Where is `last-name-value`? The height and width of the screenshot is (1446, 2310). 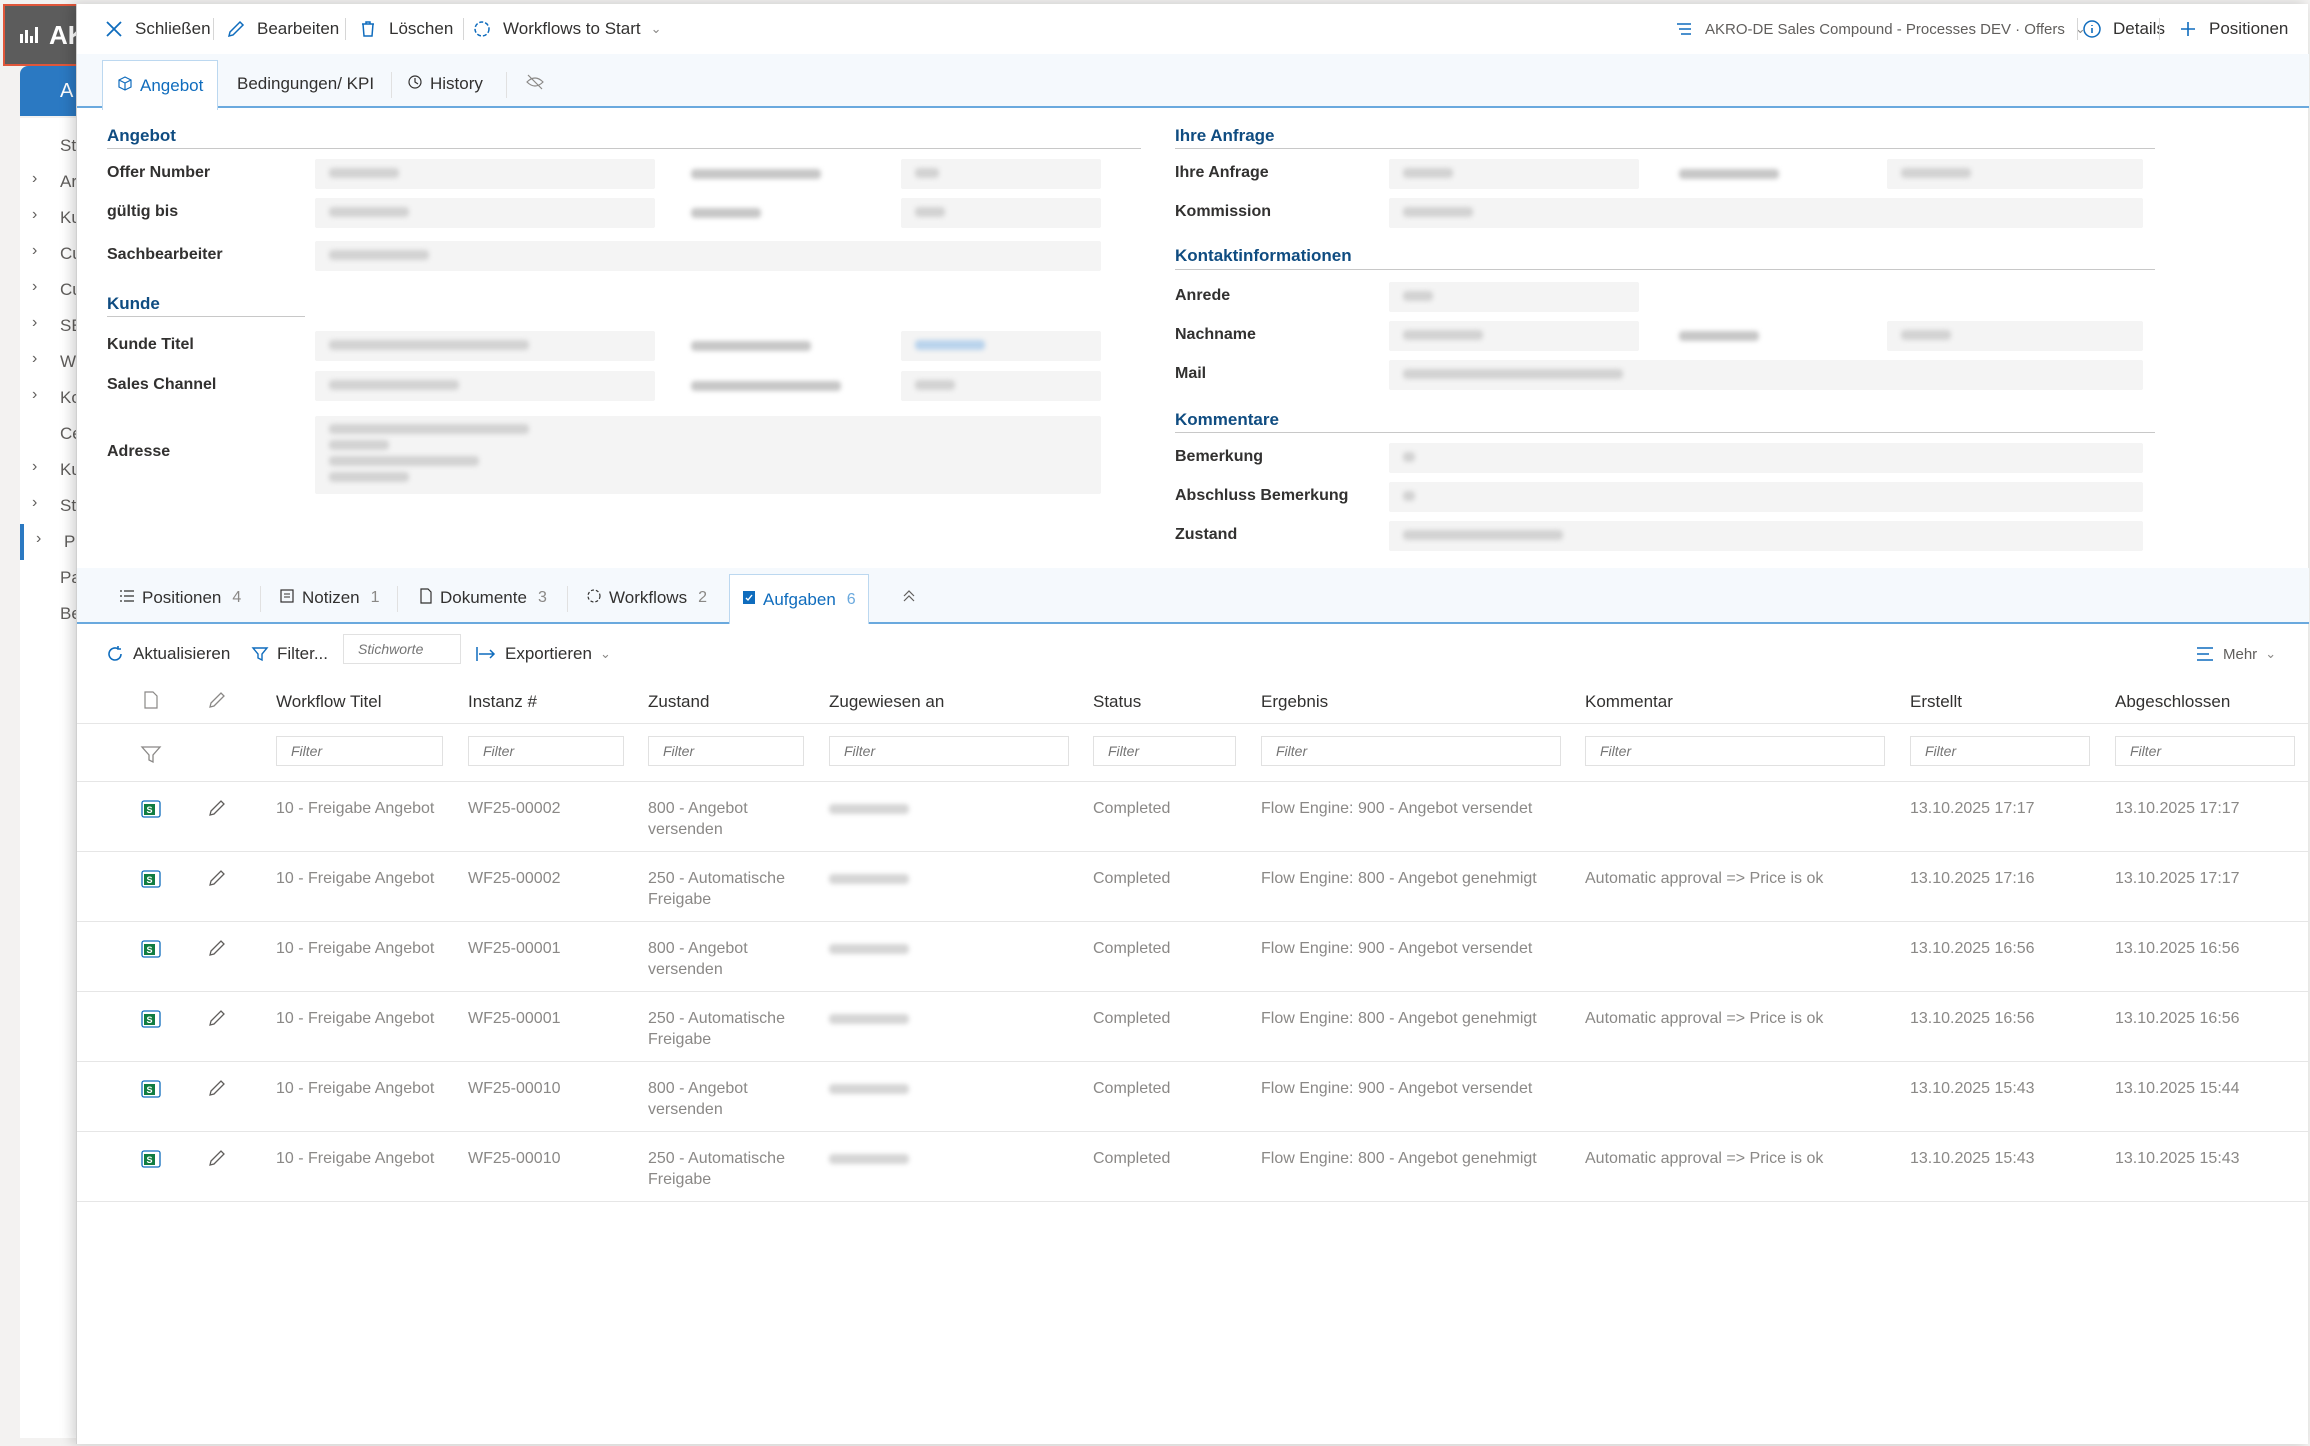
last-name-value is located at coordinates (1514, 336).